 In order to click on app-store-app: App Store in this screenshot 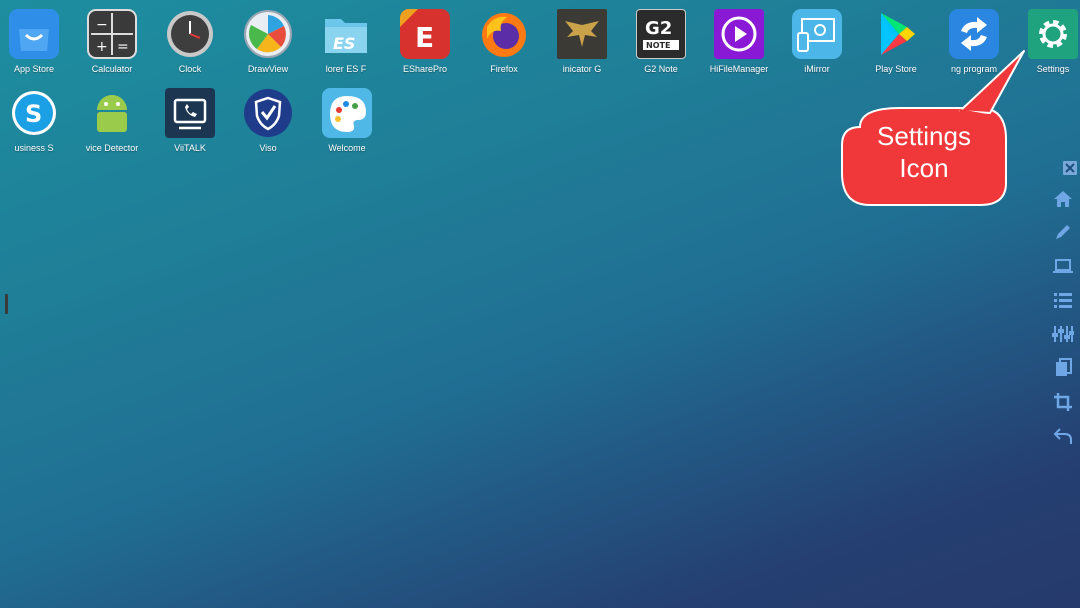, I will do `click(36, 41)`.